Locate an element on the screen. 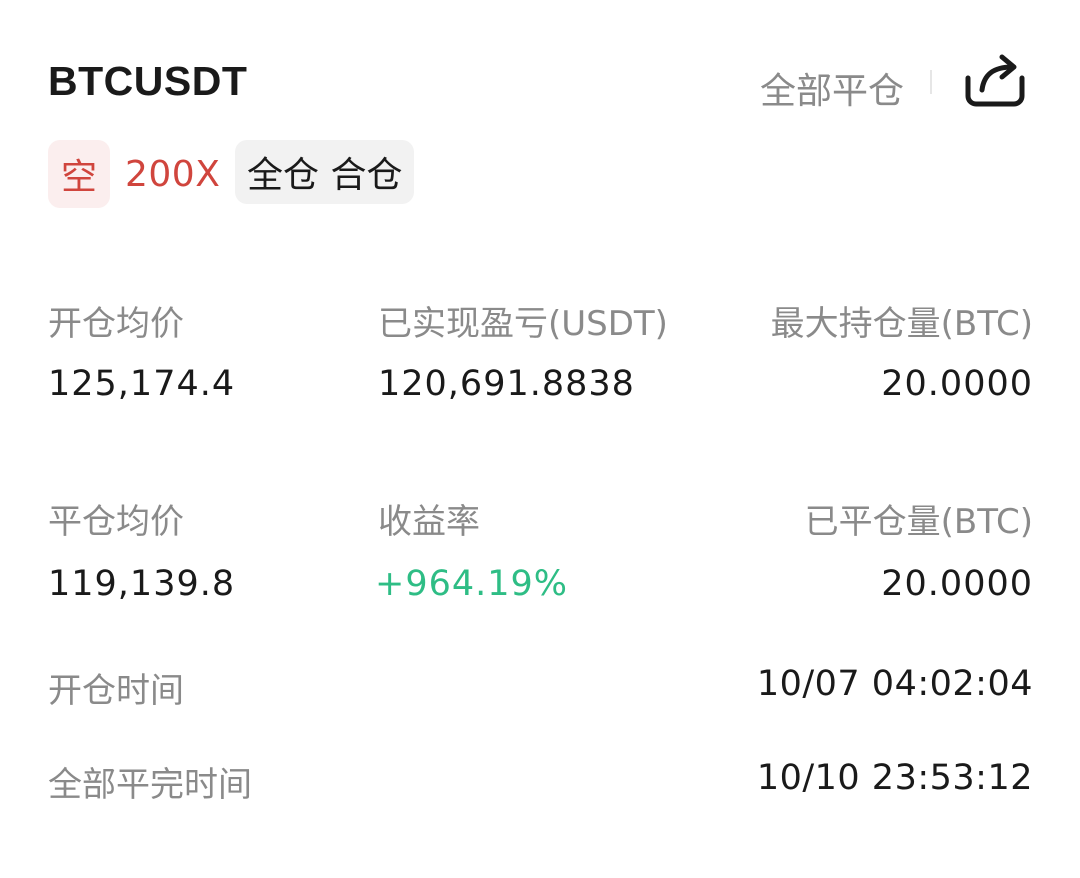 The height and width of the screenshot is (878, 1080). share-icon is located at coordinates (995, 80).